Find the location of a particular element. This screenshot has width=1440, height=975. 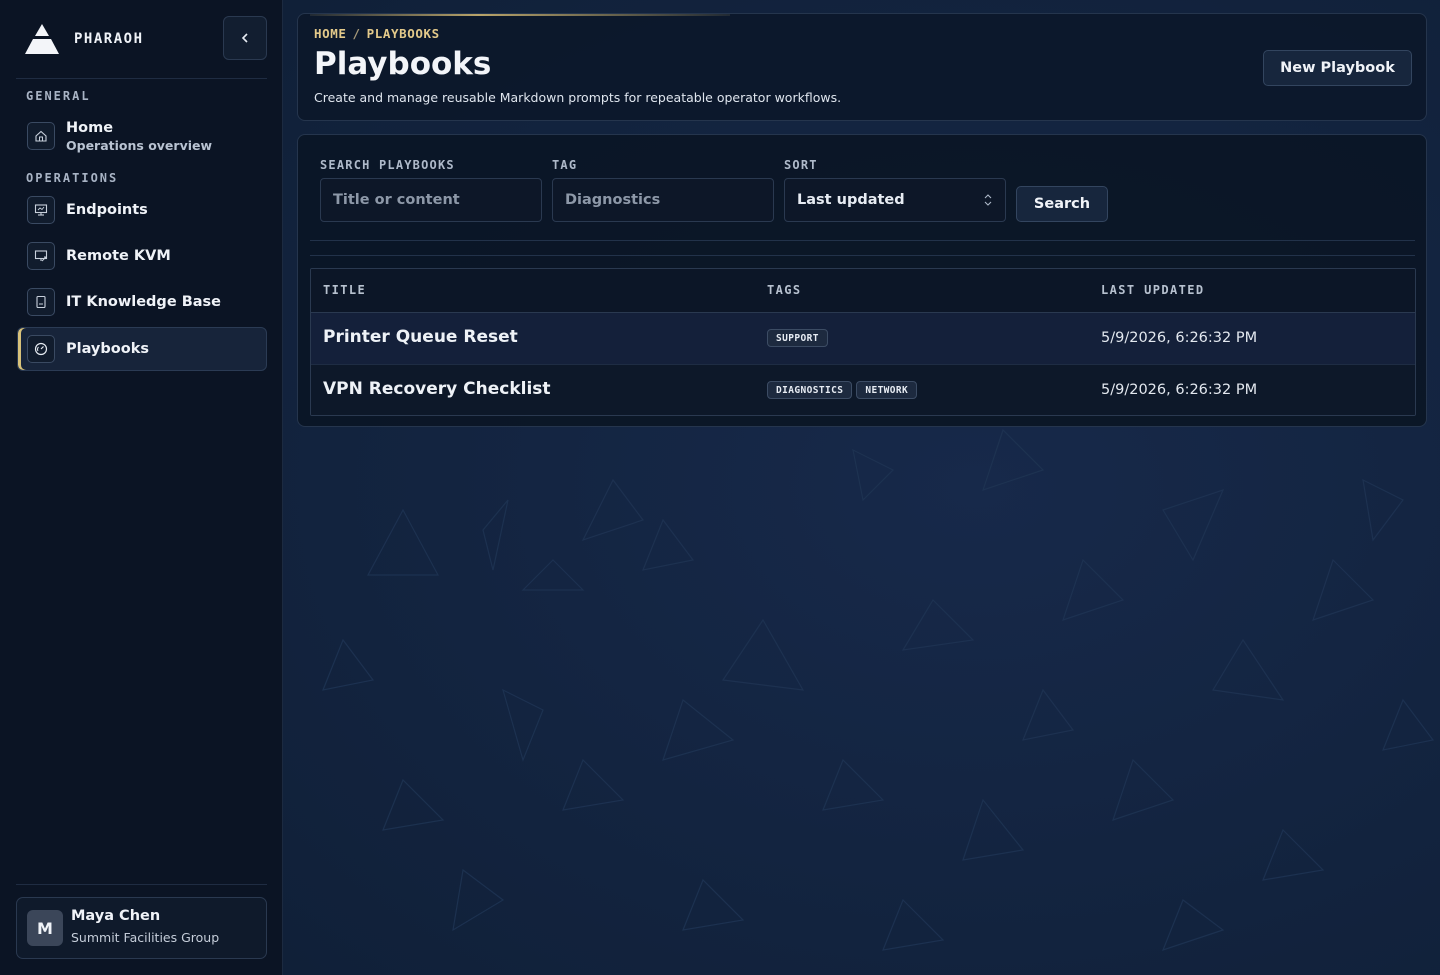

monitor-icon is located at coordinates (41, 210).